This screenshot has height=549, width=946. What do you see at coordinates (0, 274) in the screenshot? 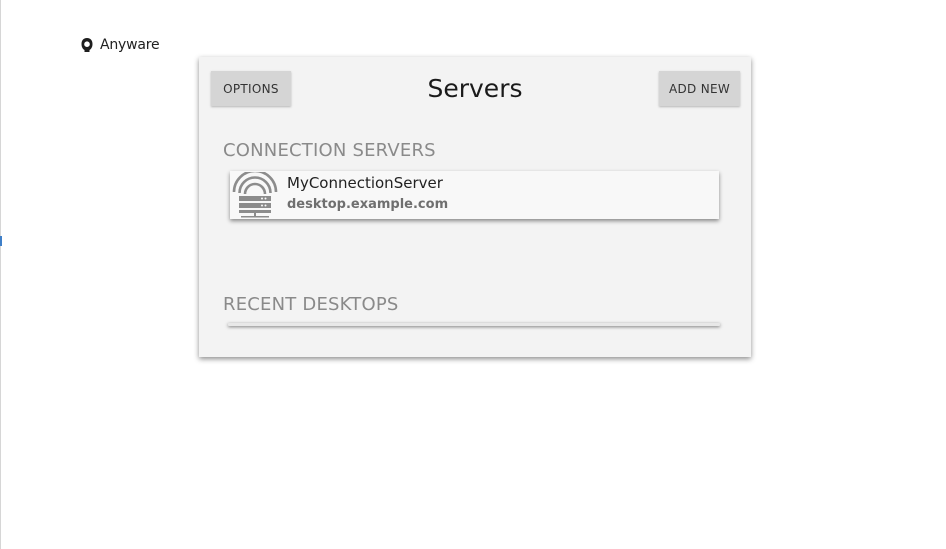
I see `window-left-edge` at bounding box center [0, 274].